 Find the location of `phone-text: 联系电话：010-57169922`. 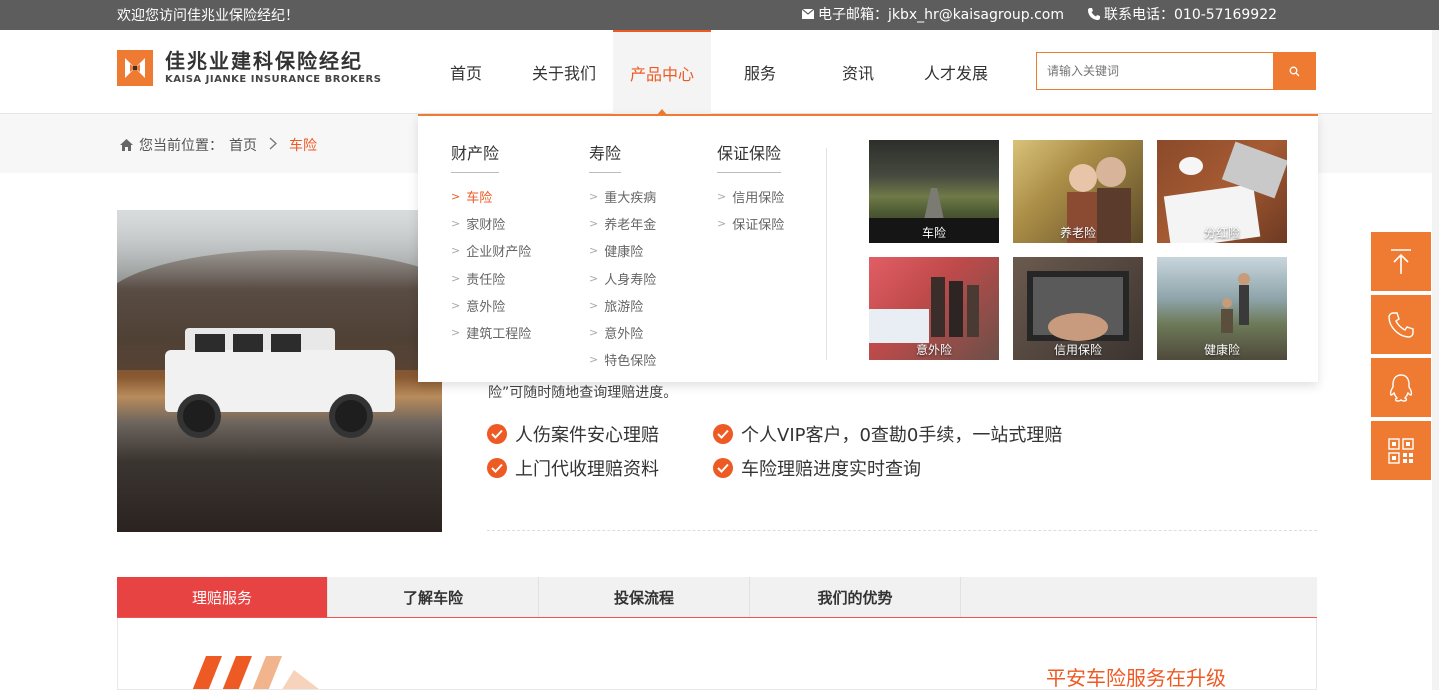

phone-text: 联系电话：010-57169922 is located at coordinates (1191, 15).